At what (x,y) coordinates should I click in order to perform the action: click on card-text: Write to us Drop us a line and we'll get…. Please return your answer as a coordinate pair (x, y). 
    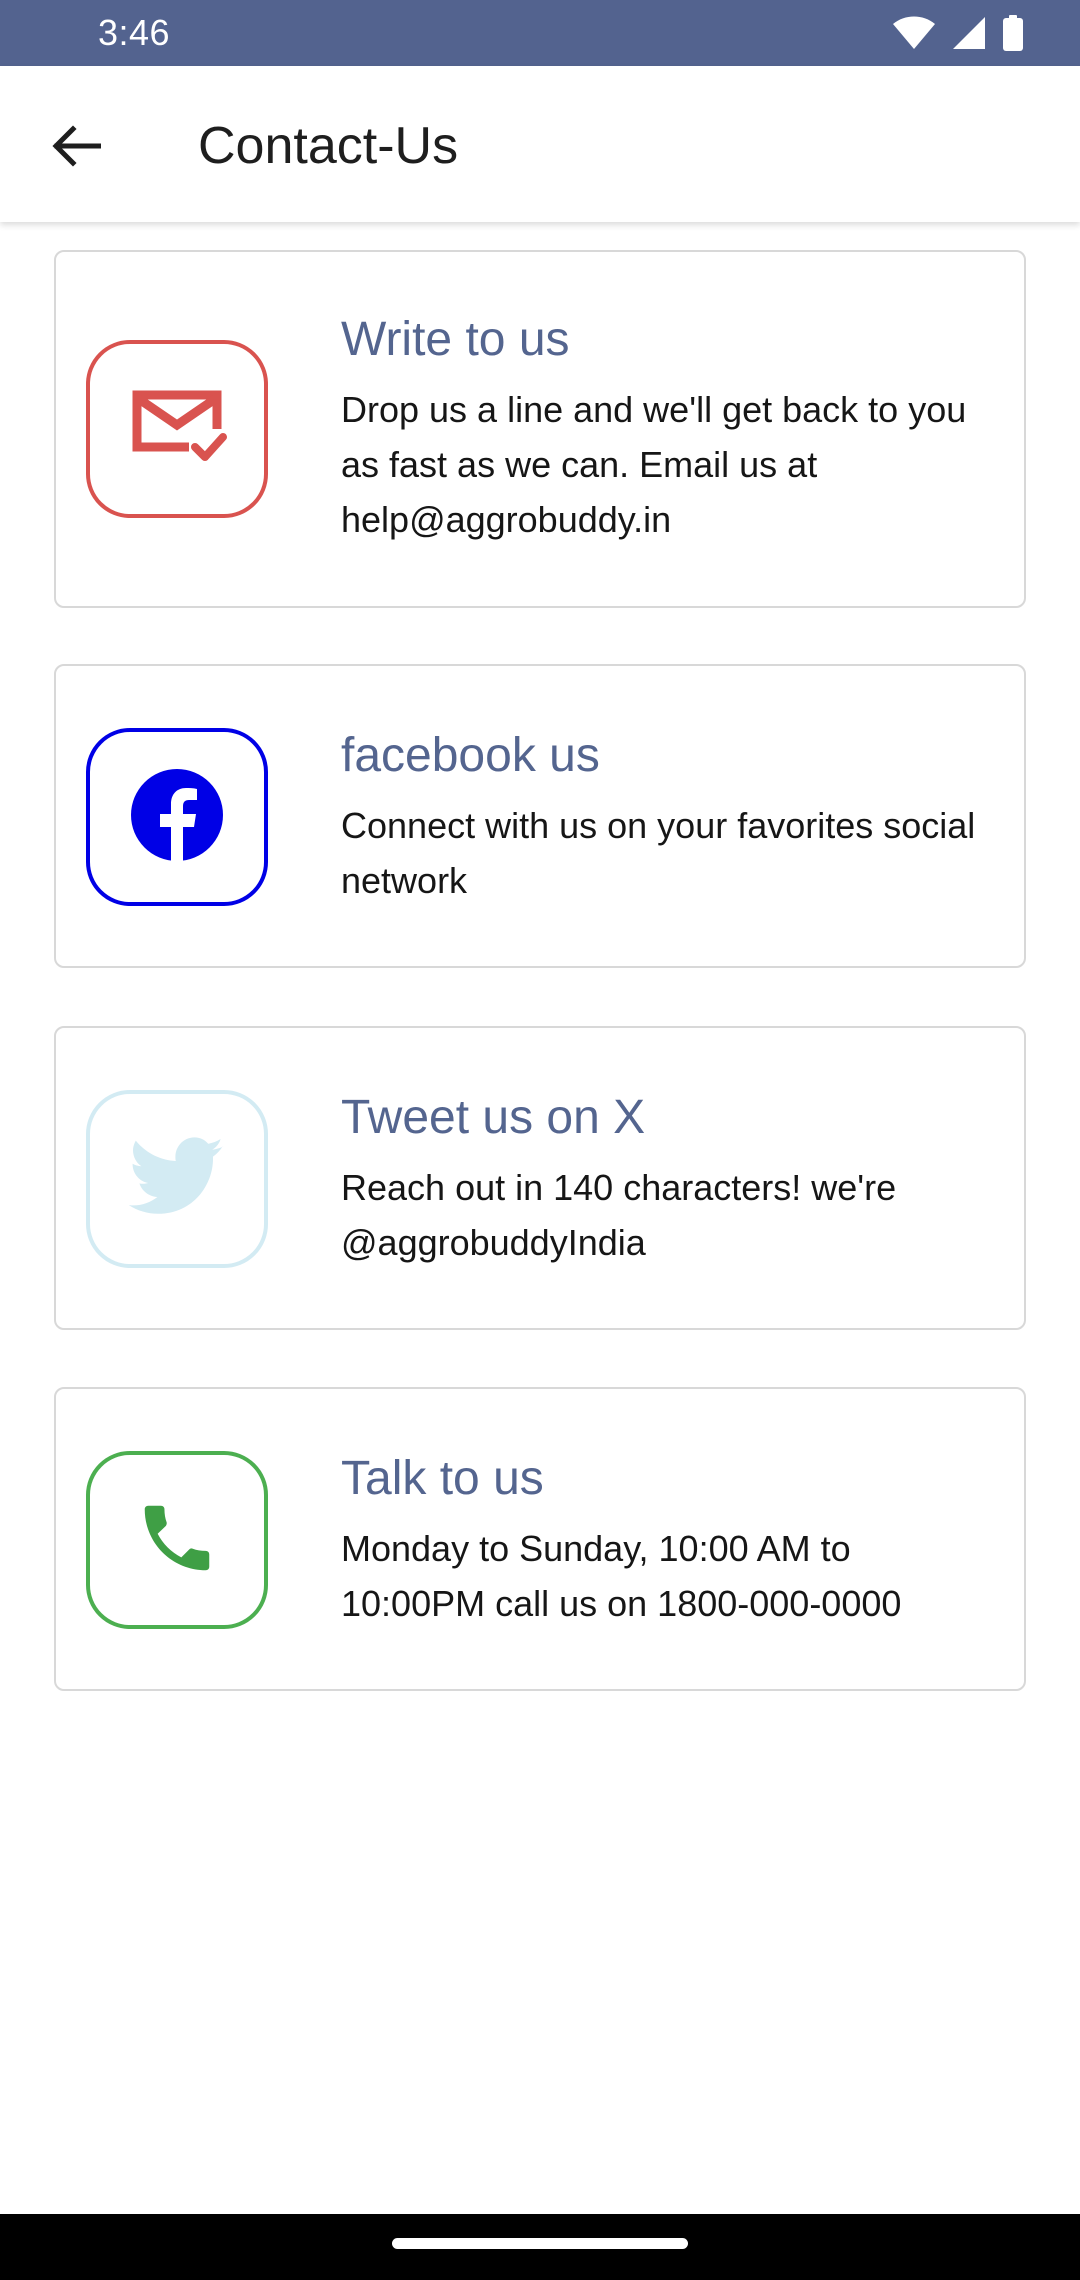
    Looking at the image, I should click on (662, 429).